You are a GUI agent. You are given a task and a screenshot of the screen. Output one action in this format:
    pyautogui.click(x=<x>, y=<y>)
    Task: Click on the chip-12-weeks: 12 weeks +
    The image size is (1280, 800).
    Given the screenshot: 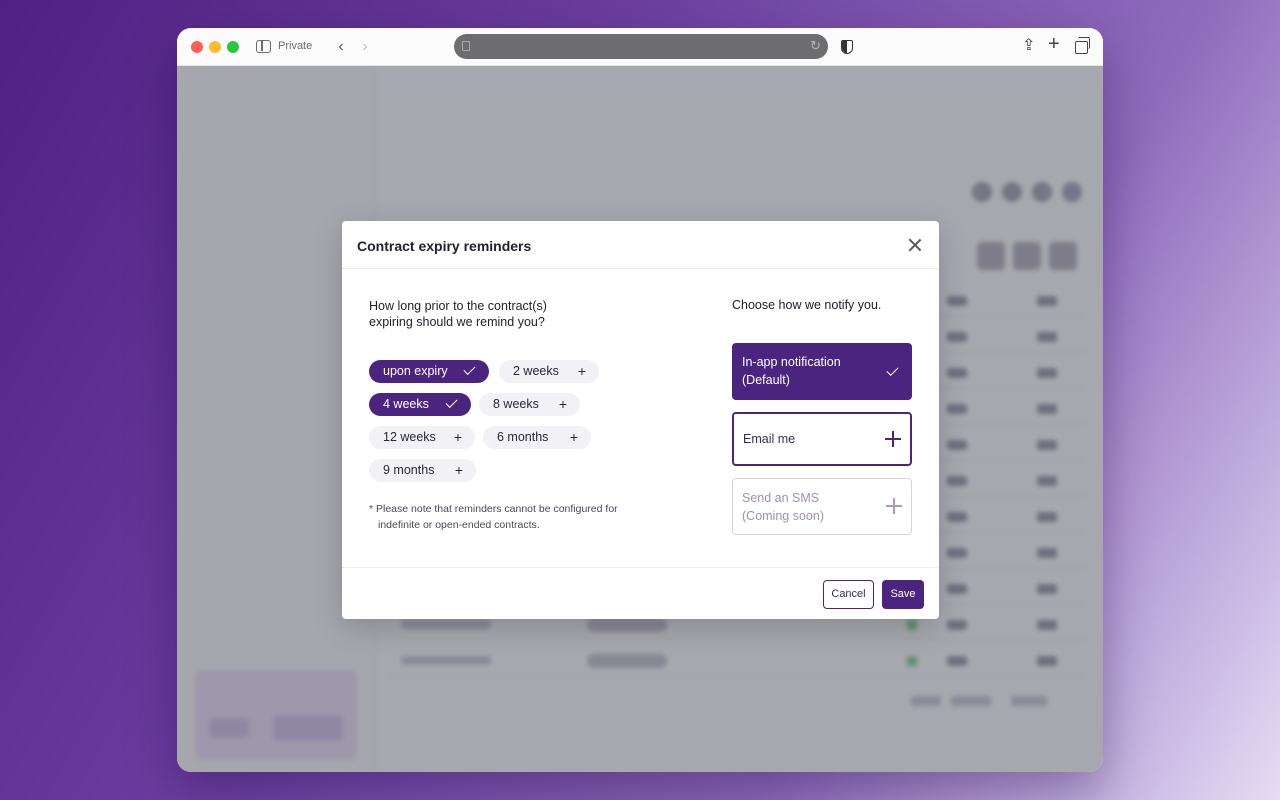 What is the action you would take?
    pyautogui.click(x=422, y=437)
    